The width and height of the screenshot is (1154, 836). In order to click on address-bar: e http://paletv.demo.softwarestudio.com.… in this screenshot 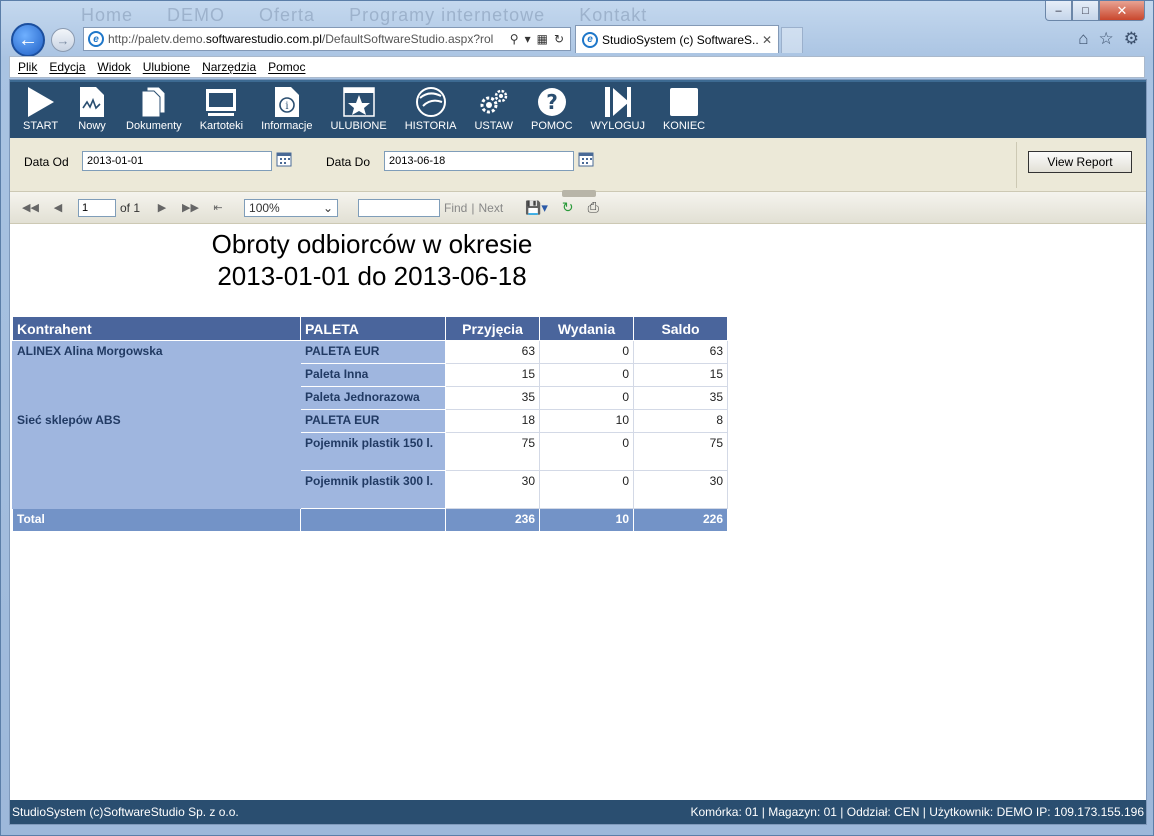, I will do `click(327, 39)`.